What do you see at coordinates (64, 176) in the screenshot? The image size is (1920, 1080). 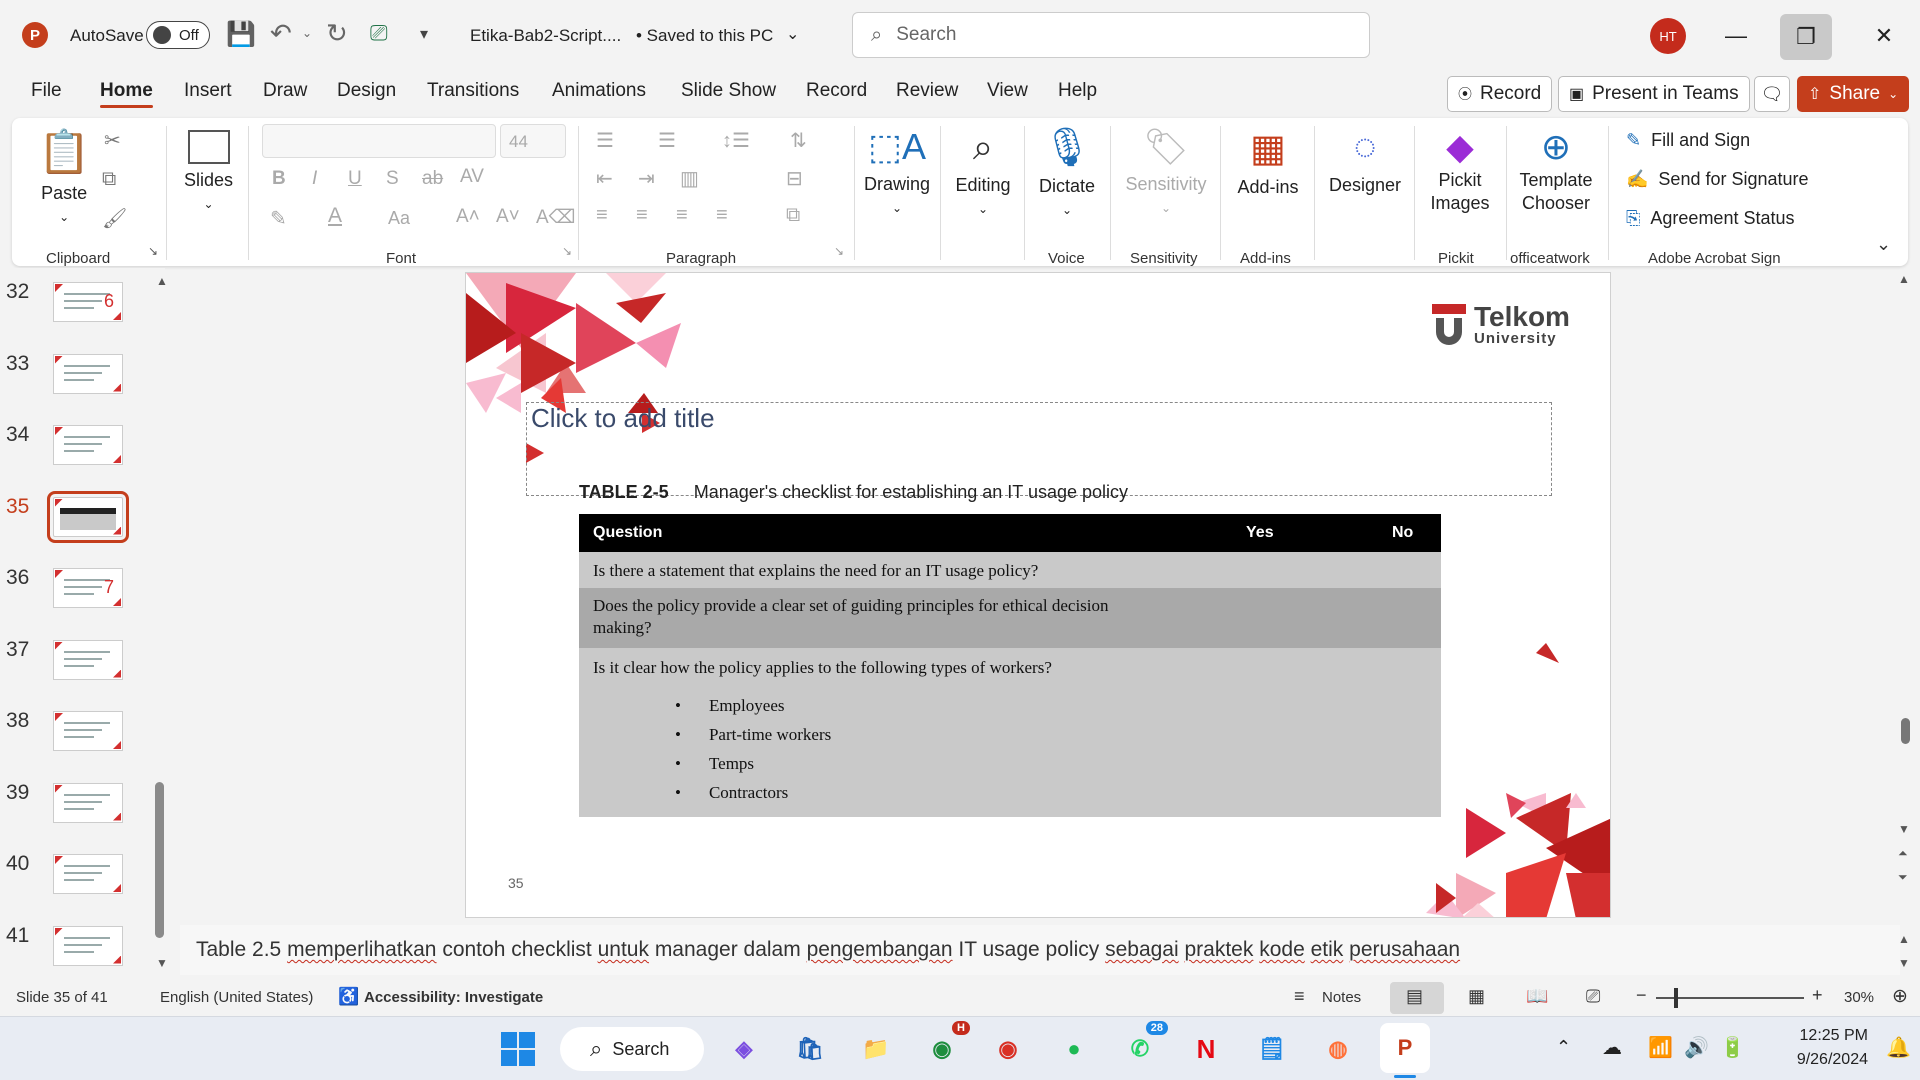 I see `paste-button: 📋 Paste ⌄` at bounding box center [64, 176].